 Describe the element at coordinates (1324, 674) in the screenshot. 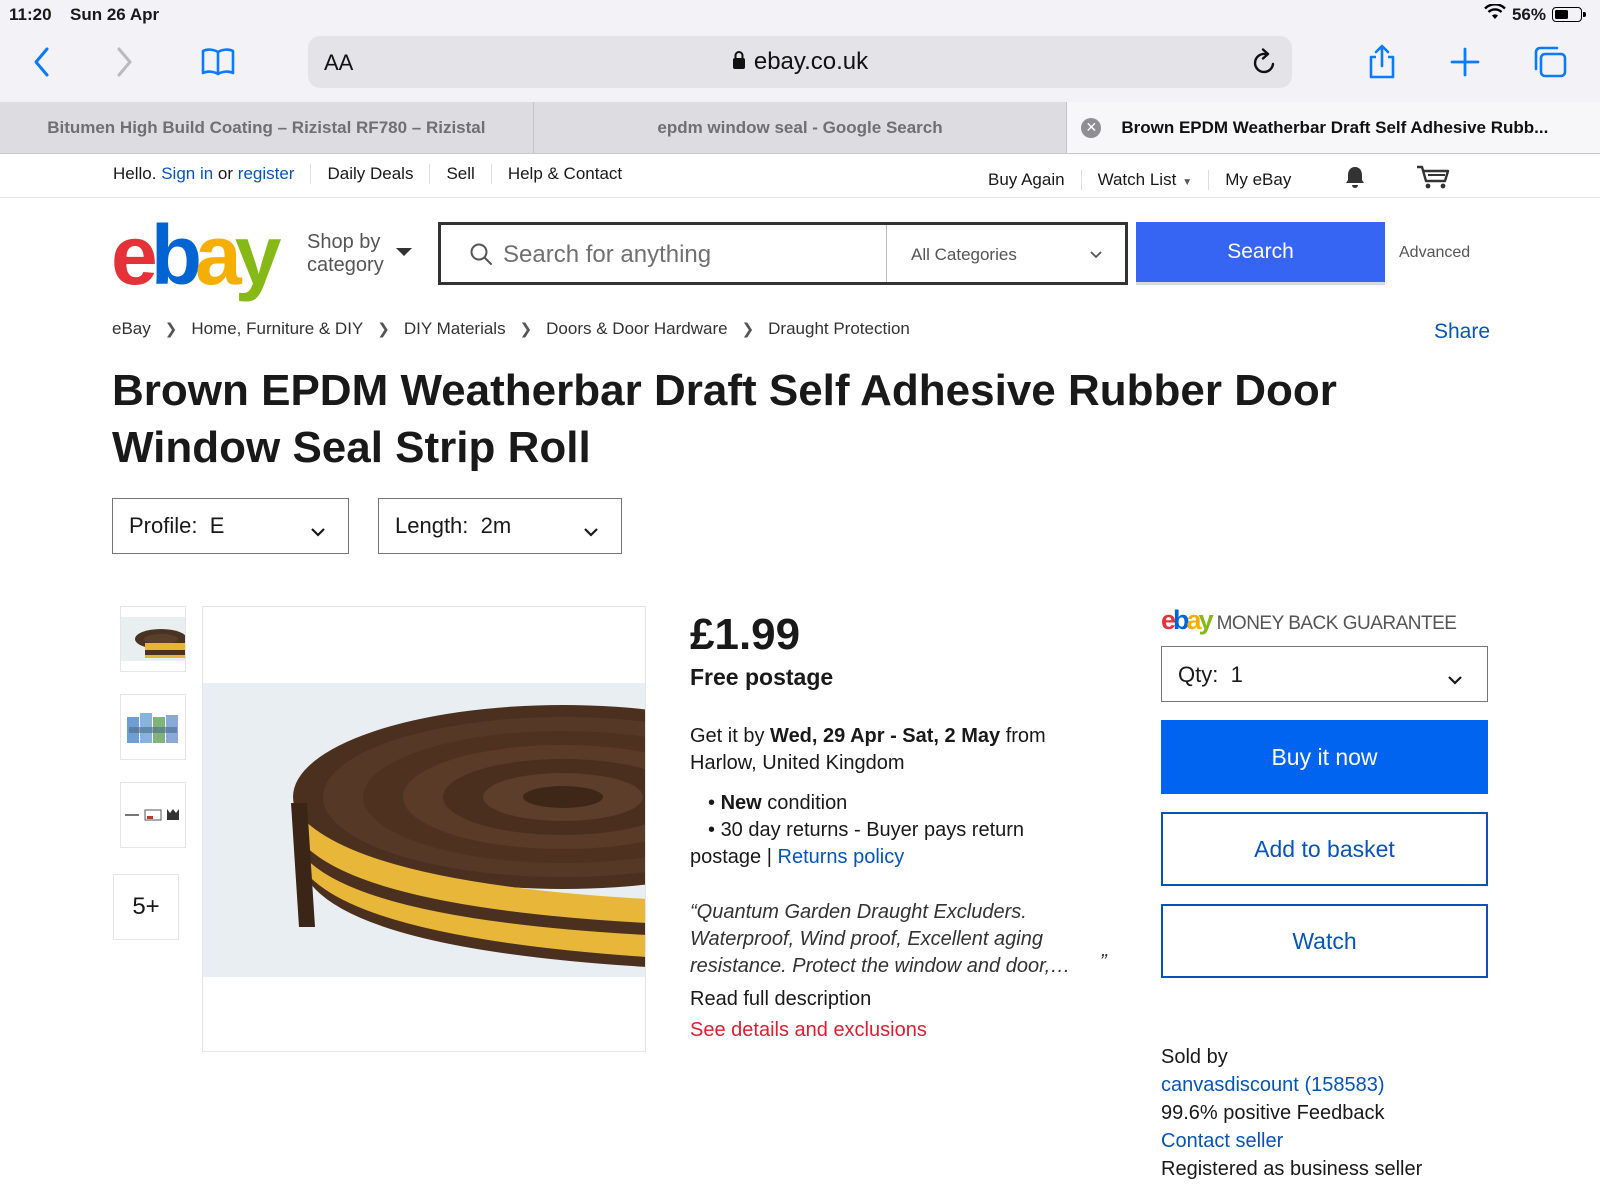

I see `quantity-select: Qty: 1` at that location.